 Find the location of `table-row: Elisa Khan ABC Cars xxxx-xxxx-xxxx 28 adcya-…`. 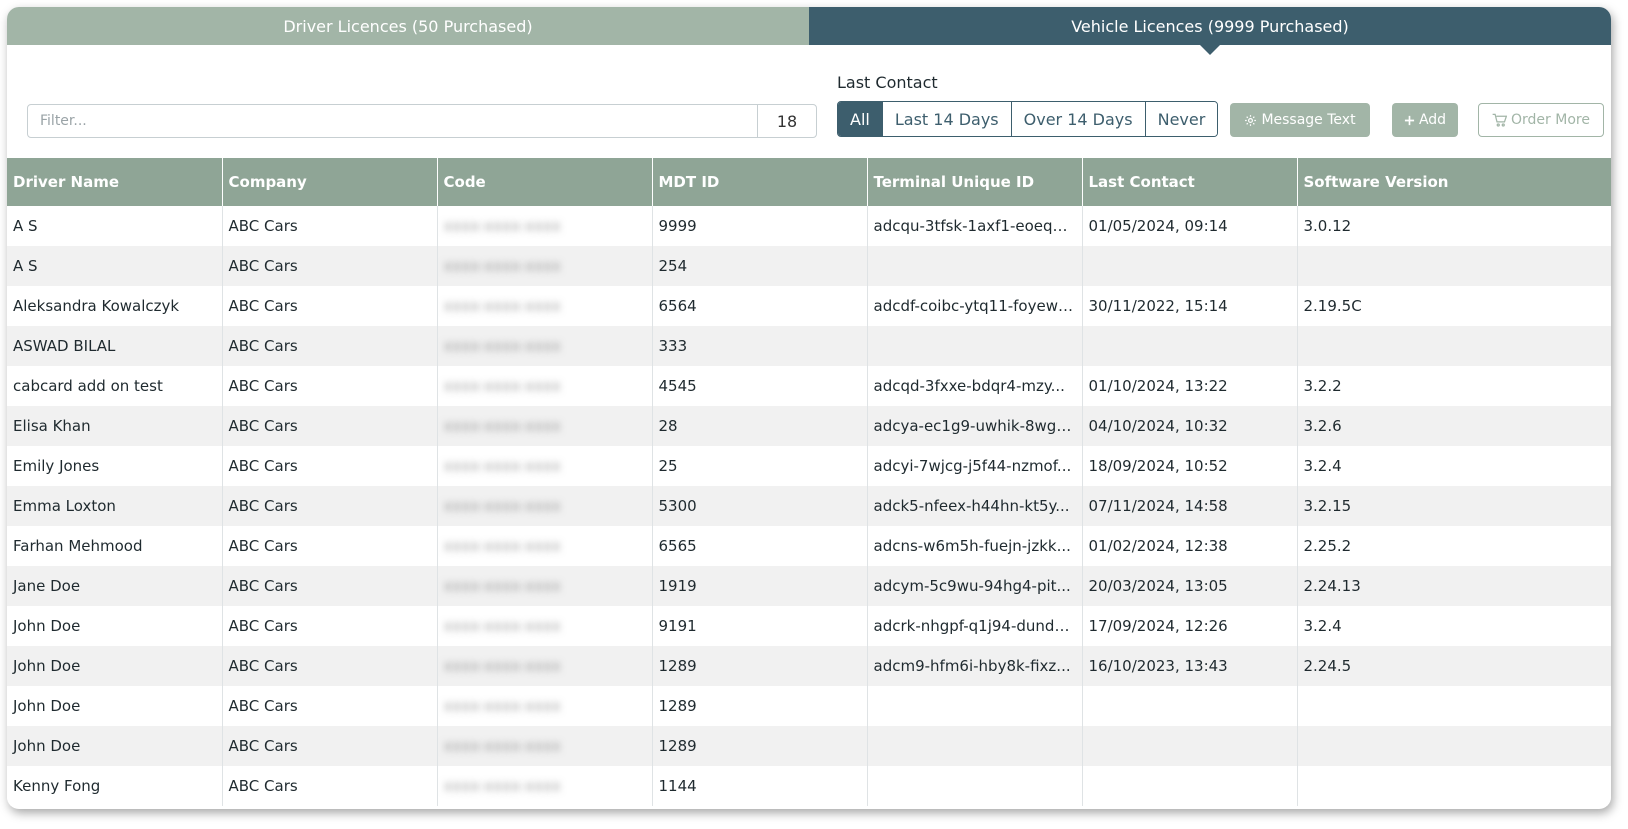

table-row: Elisa Khan ABC Cars xxxx-xxxx-xxxx 28 adcya-… is located at coordinates (809, 426).